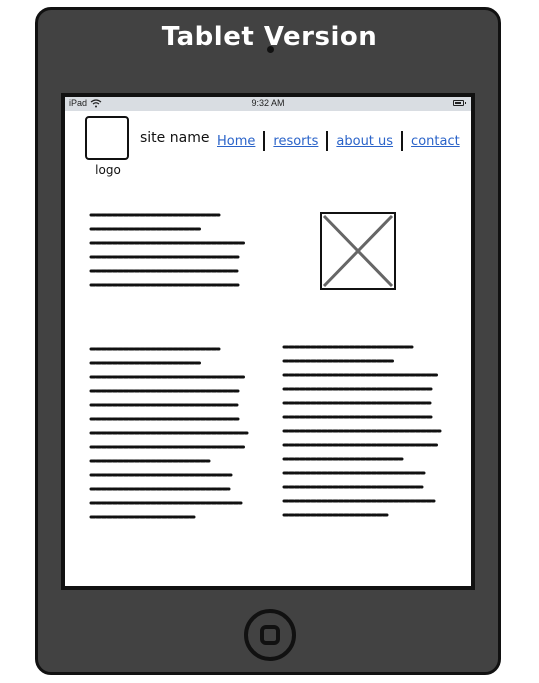 The width and height of the screenshot is (539, 683). Describe the element at coordinates (108, 170) in the screenshot. I see `logo-label: logo` at that location.